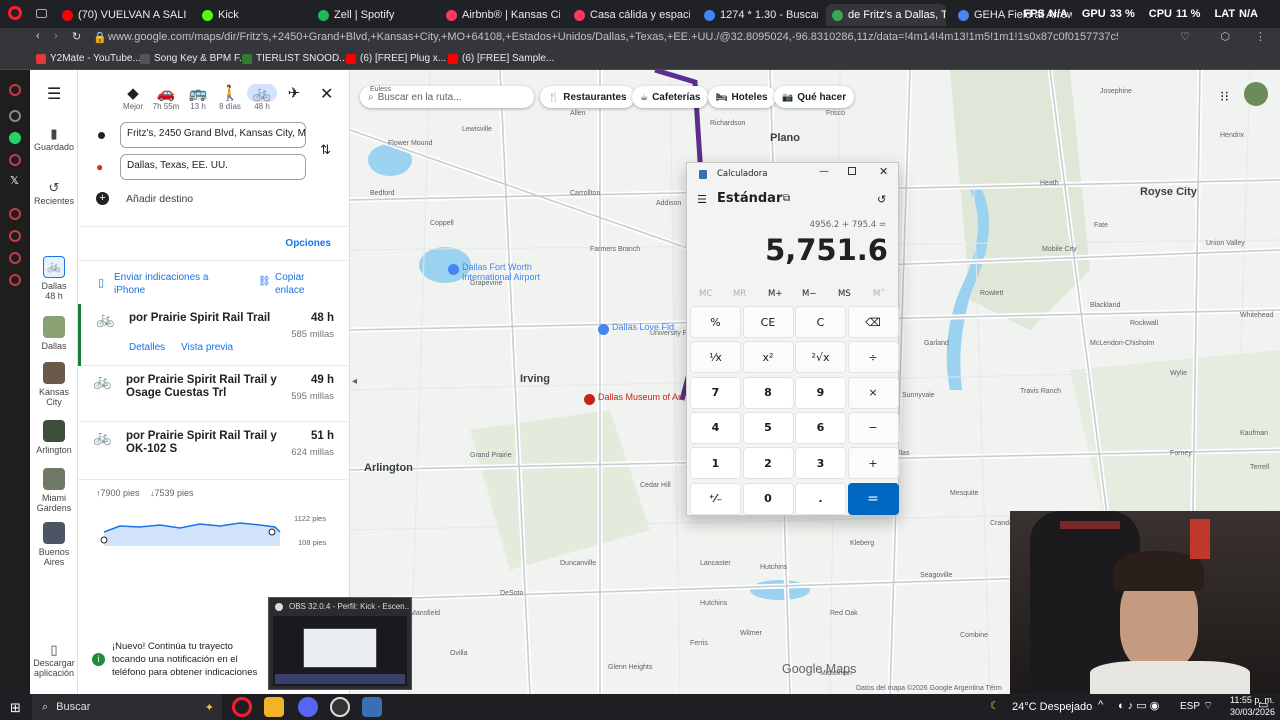  Describe the element at coordinates (15, 258) in the screenshot. I see `download-icon` at that location.